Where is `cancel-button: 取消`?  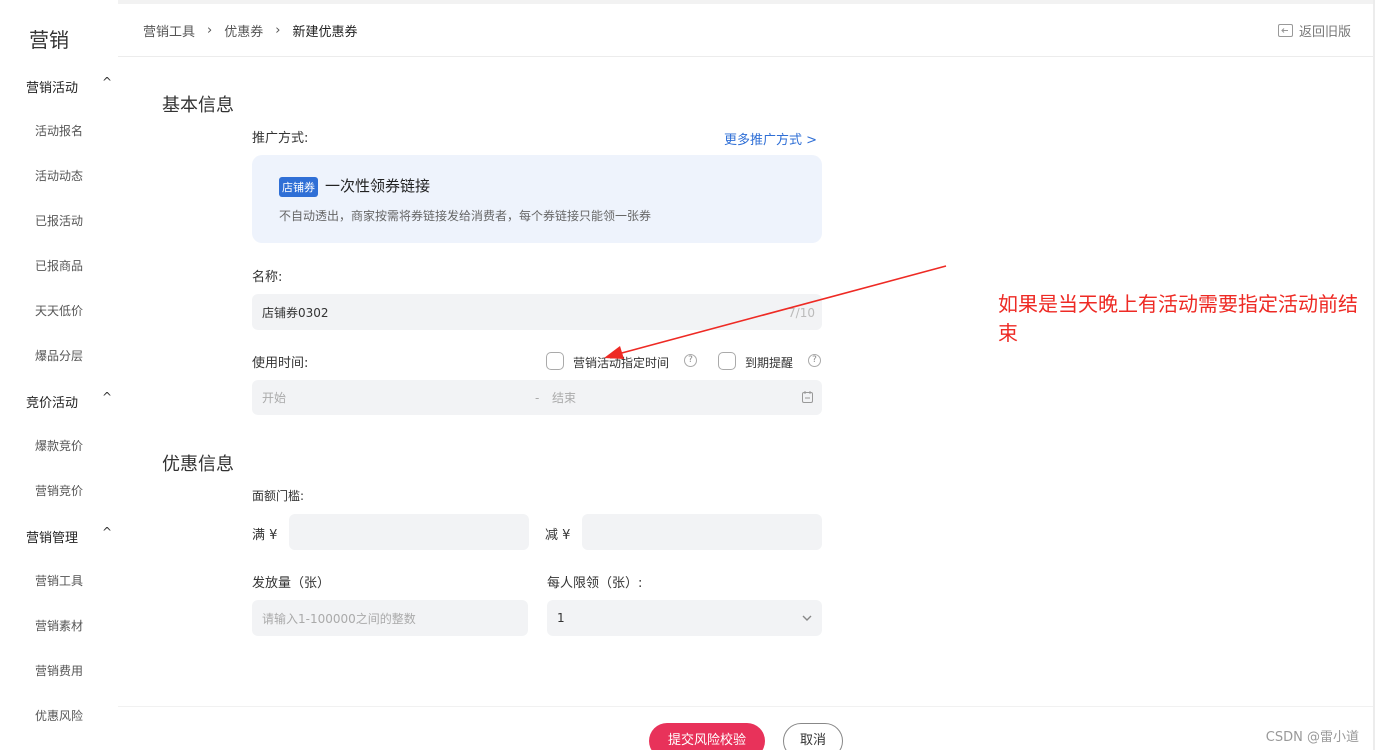 cancel-button: 取消 is located at coordinates (813, 736).